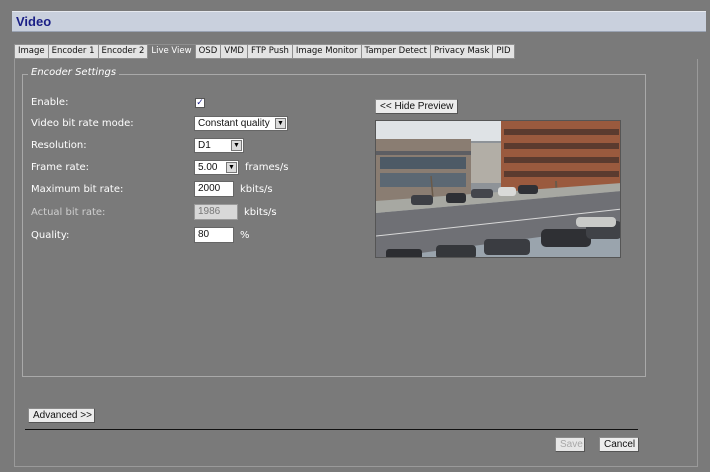  Describe the element at coordinates (219, 145) in the screenshot. I see `resolution-select: D1 ▼` at that location.